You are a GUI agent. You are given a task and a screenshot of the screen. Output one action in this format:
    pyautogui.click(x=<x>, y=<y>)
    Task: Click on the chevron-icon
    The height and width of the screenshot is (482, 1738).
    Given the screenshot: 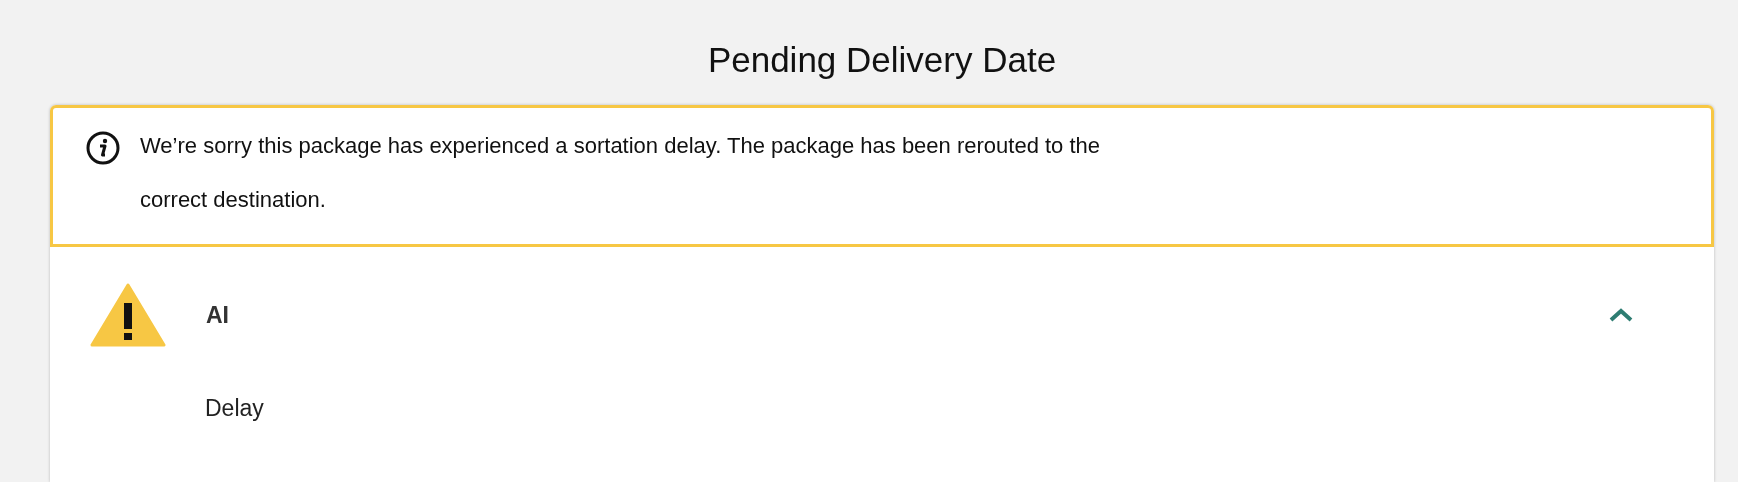 What is the action you would take?
    pyautogui.click(x=1621, y=315)
    